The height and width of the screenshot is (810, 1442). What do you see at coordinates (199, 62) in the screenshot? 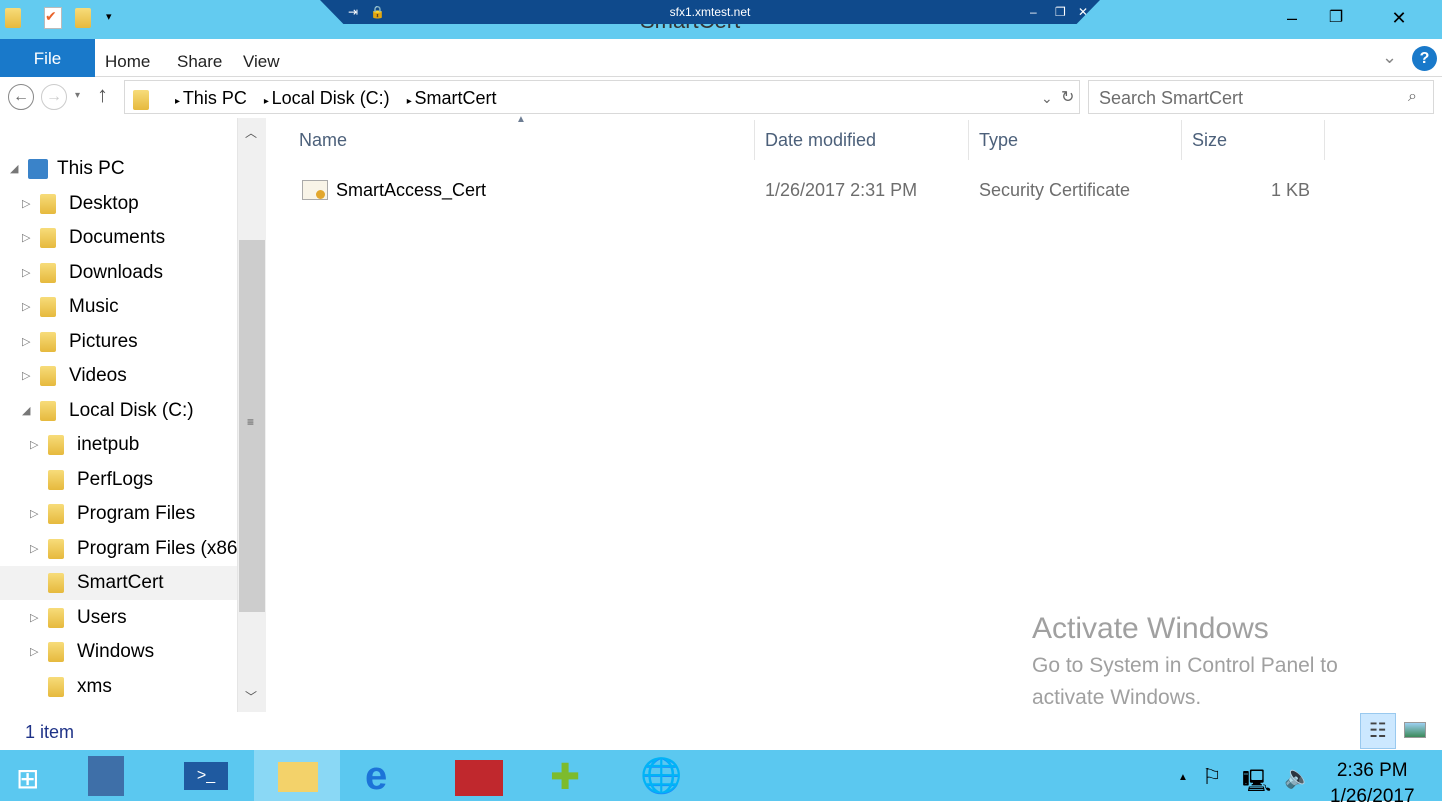
I see `tab-share: Share` at bounding box center [199, 62].